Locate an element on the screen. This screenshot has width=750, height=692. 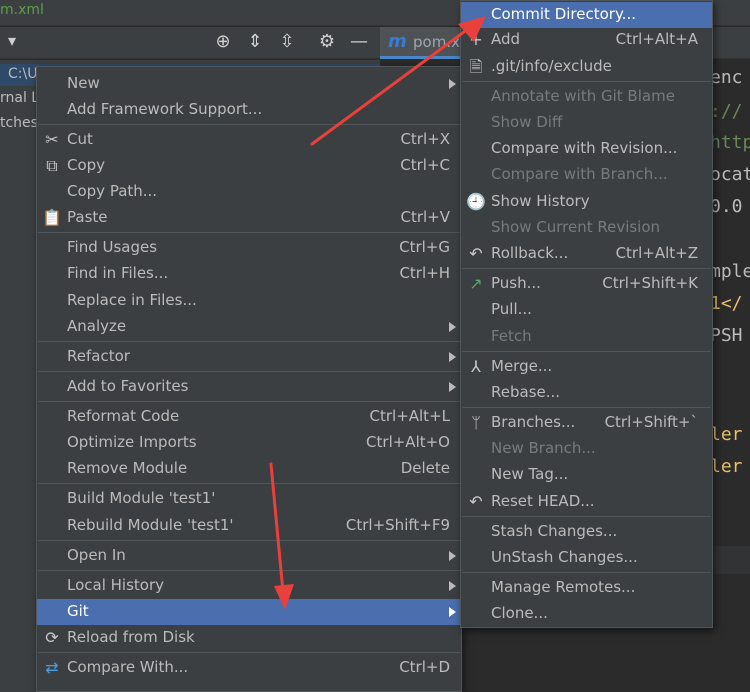
project-row: C:\U is located at coordinates (22, 74).